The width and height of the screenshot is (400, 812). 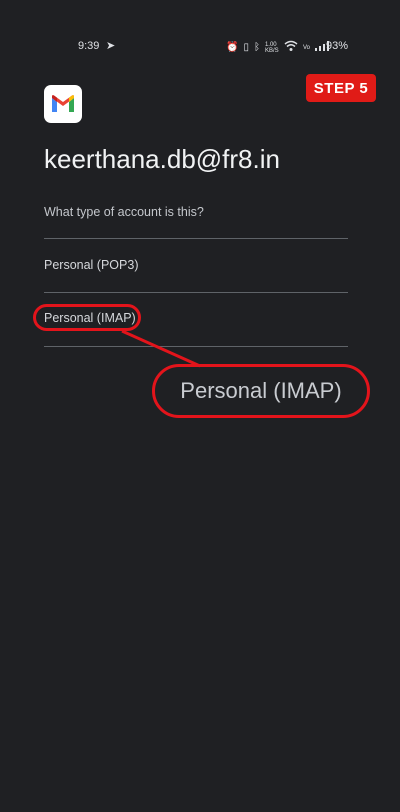 I want to click on zoom-callout-label: Personal (IMAP), so click(x=261, y=390).